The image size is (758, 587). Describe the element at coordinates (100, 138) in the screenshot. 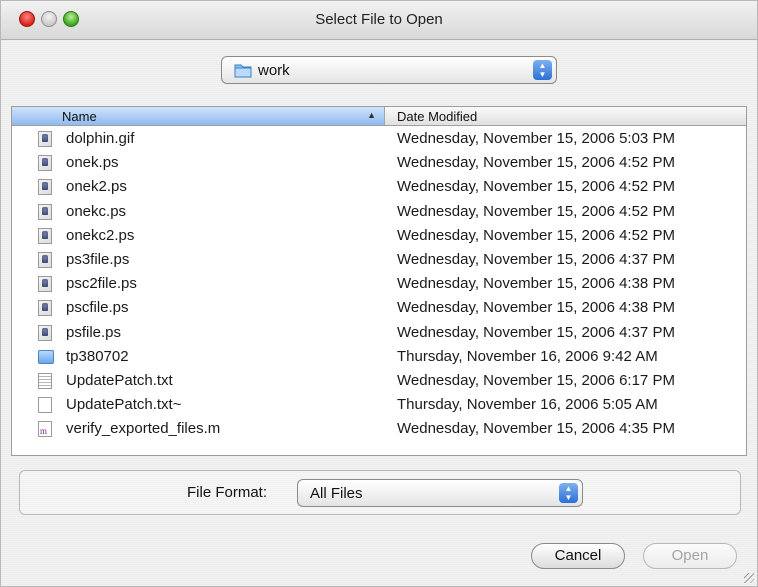

I see `file-name: dolphin.gif` at that location.